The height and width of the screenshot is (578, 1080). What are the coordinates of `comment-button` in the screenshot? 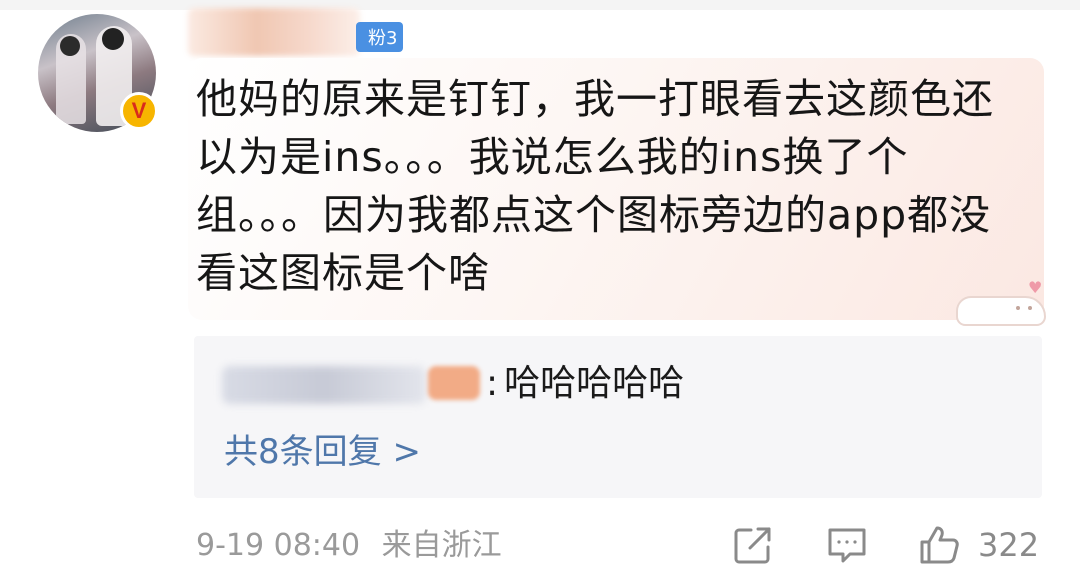 It's located at (847, 545).